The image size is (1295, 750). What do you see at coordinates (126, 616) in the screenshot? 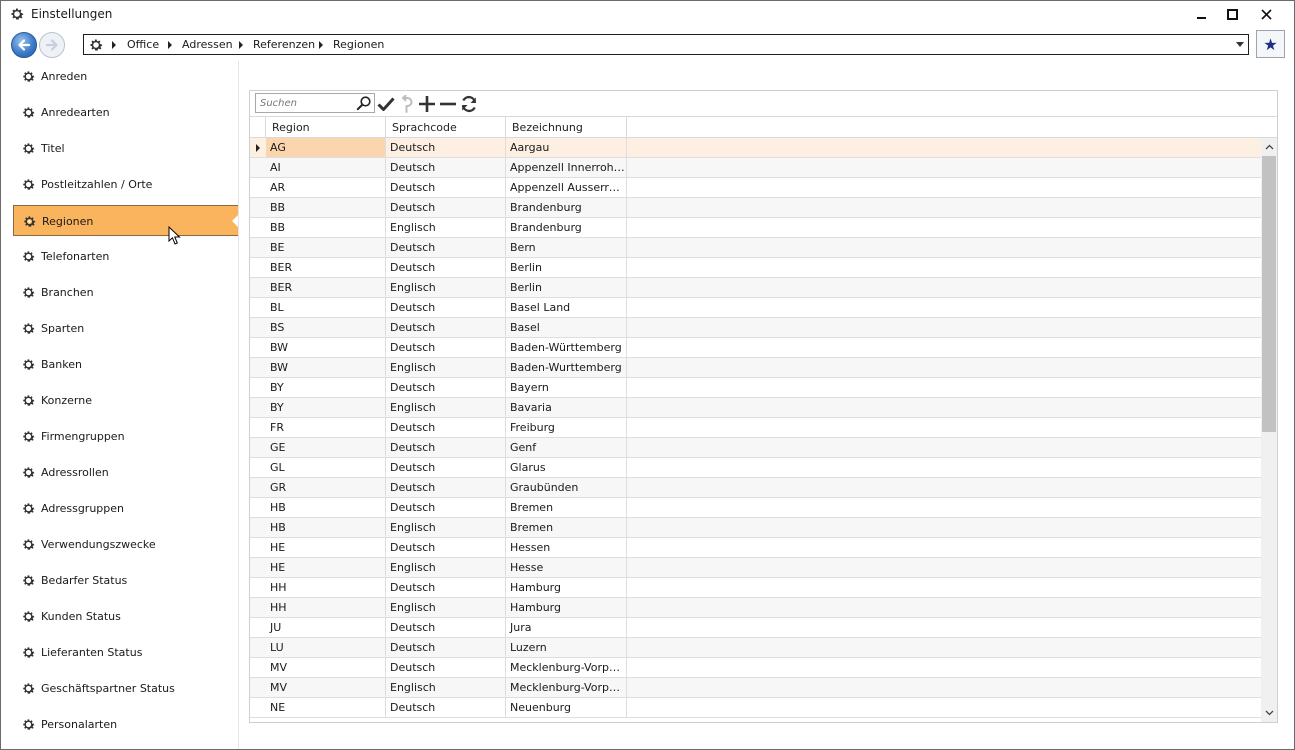
I see `sidebar-item-kunden-status: Kunden Status` at bounding box center [126, 616].